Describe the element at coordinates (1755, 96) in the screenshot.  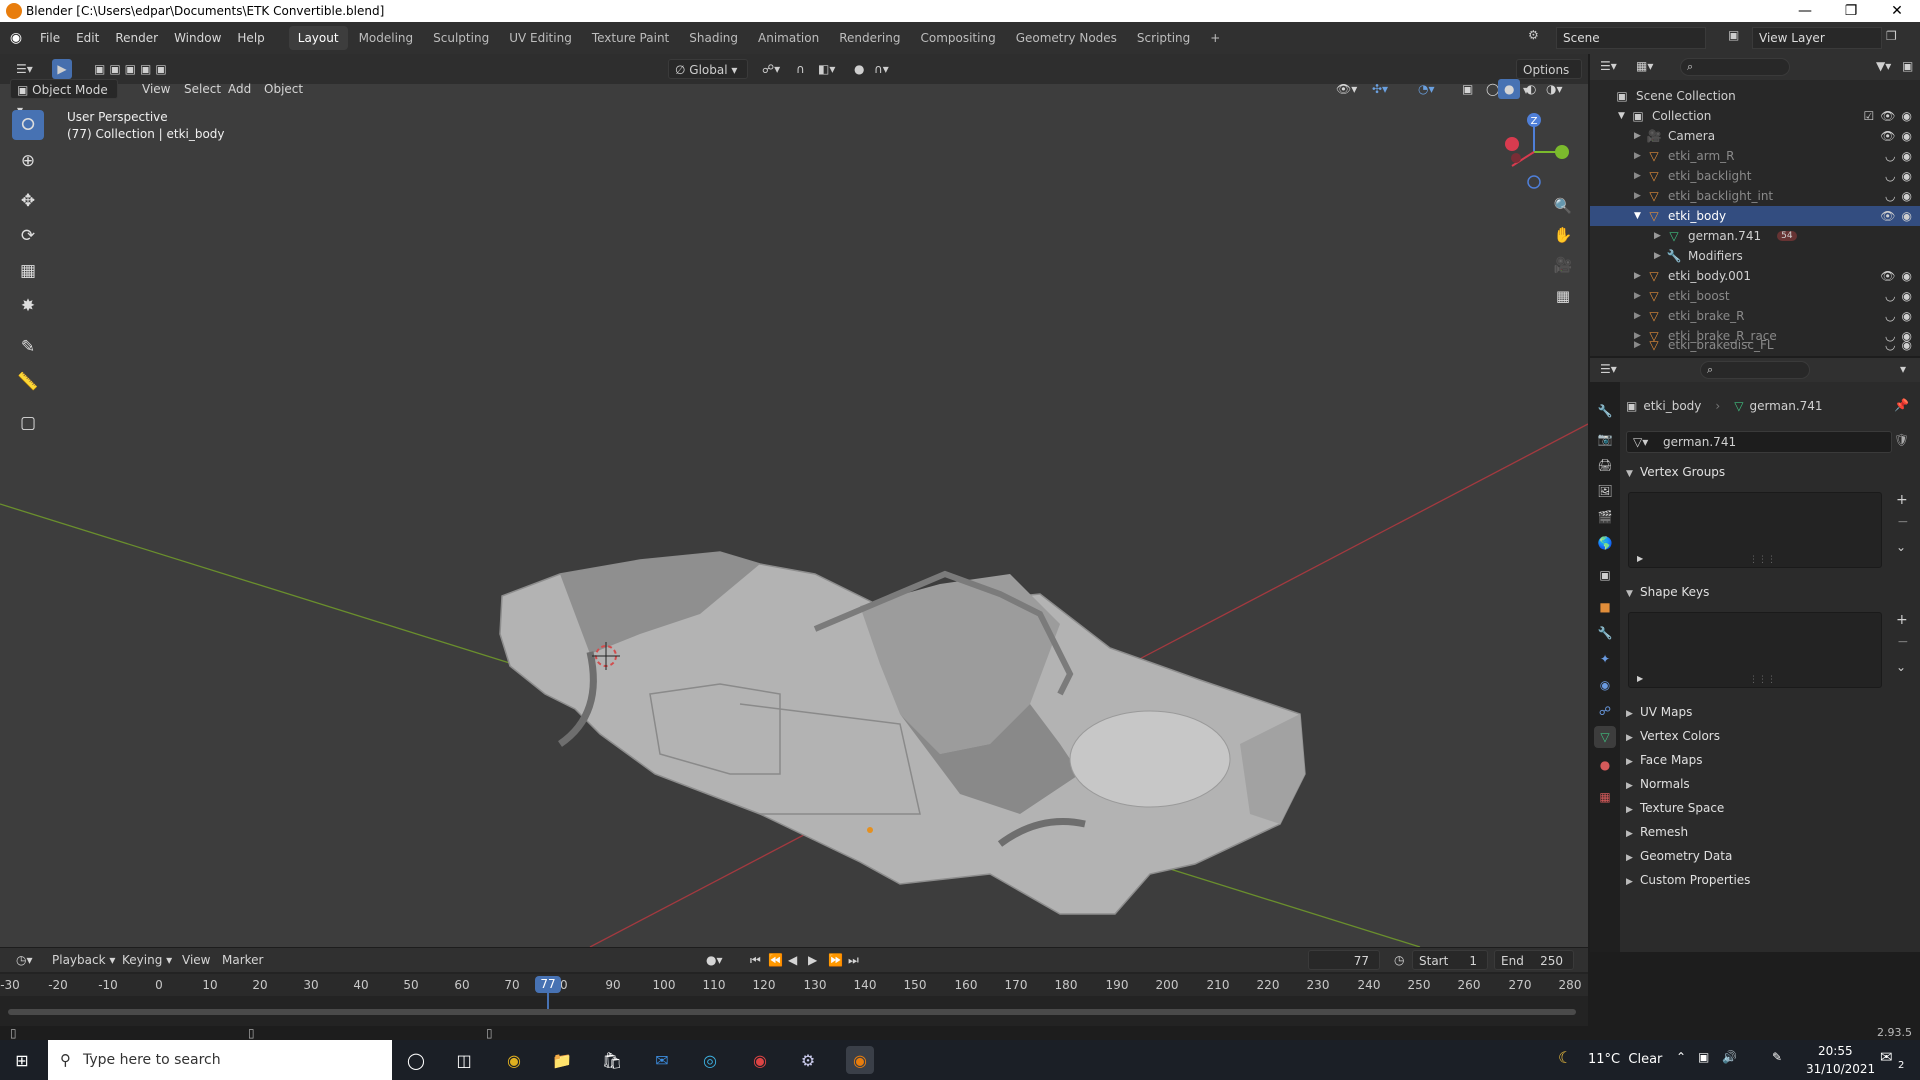
I see `outliner-row-scene-collection: ▣ Scene Collection` at that location.